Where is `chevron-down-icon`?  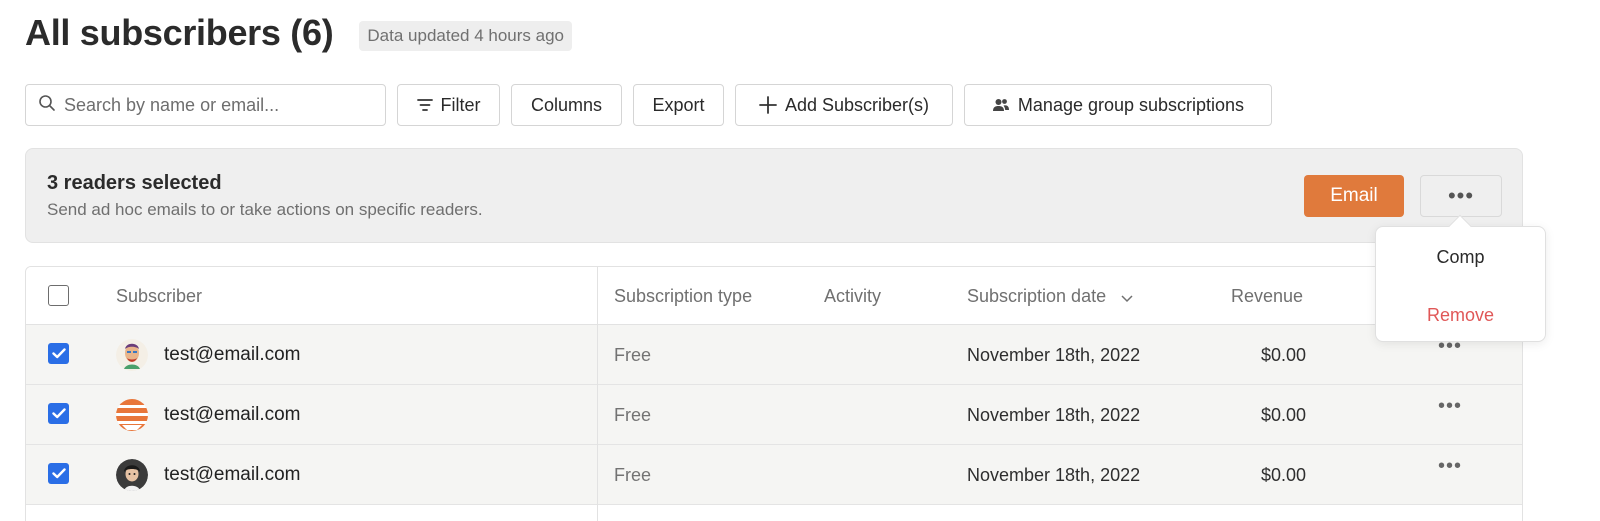
chevron-down-icon is located at coordinates (1127, 297).